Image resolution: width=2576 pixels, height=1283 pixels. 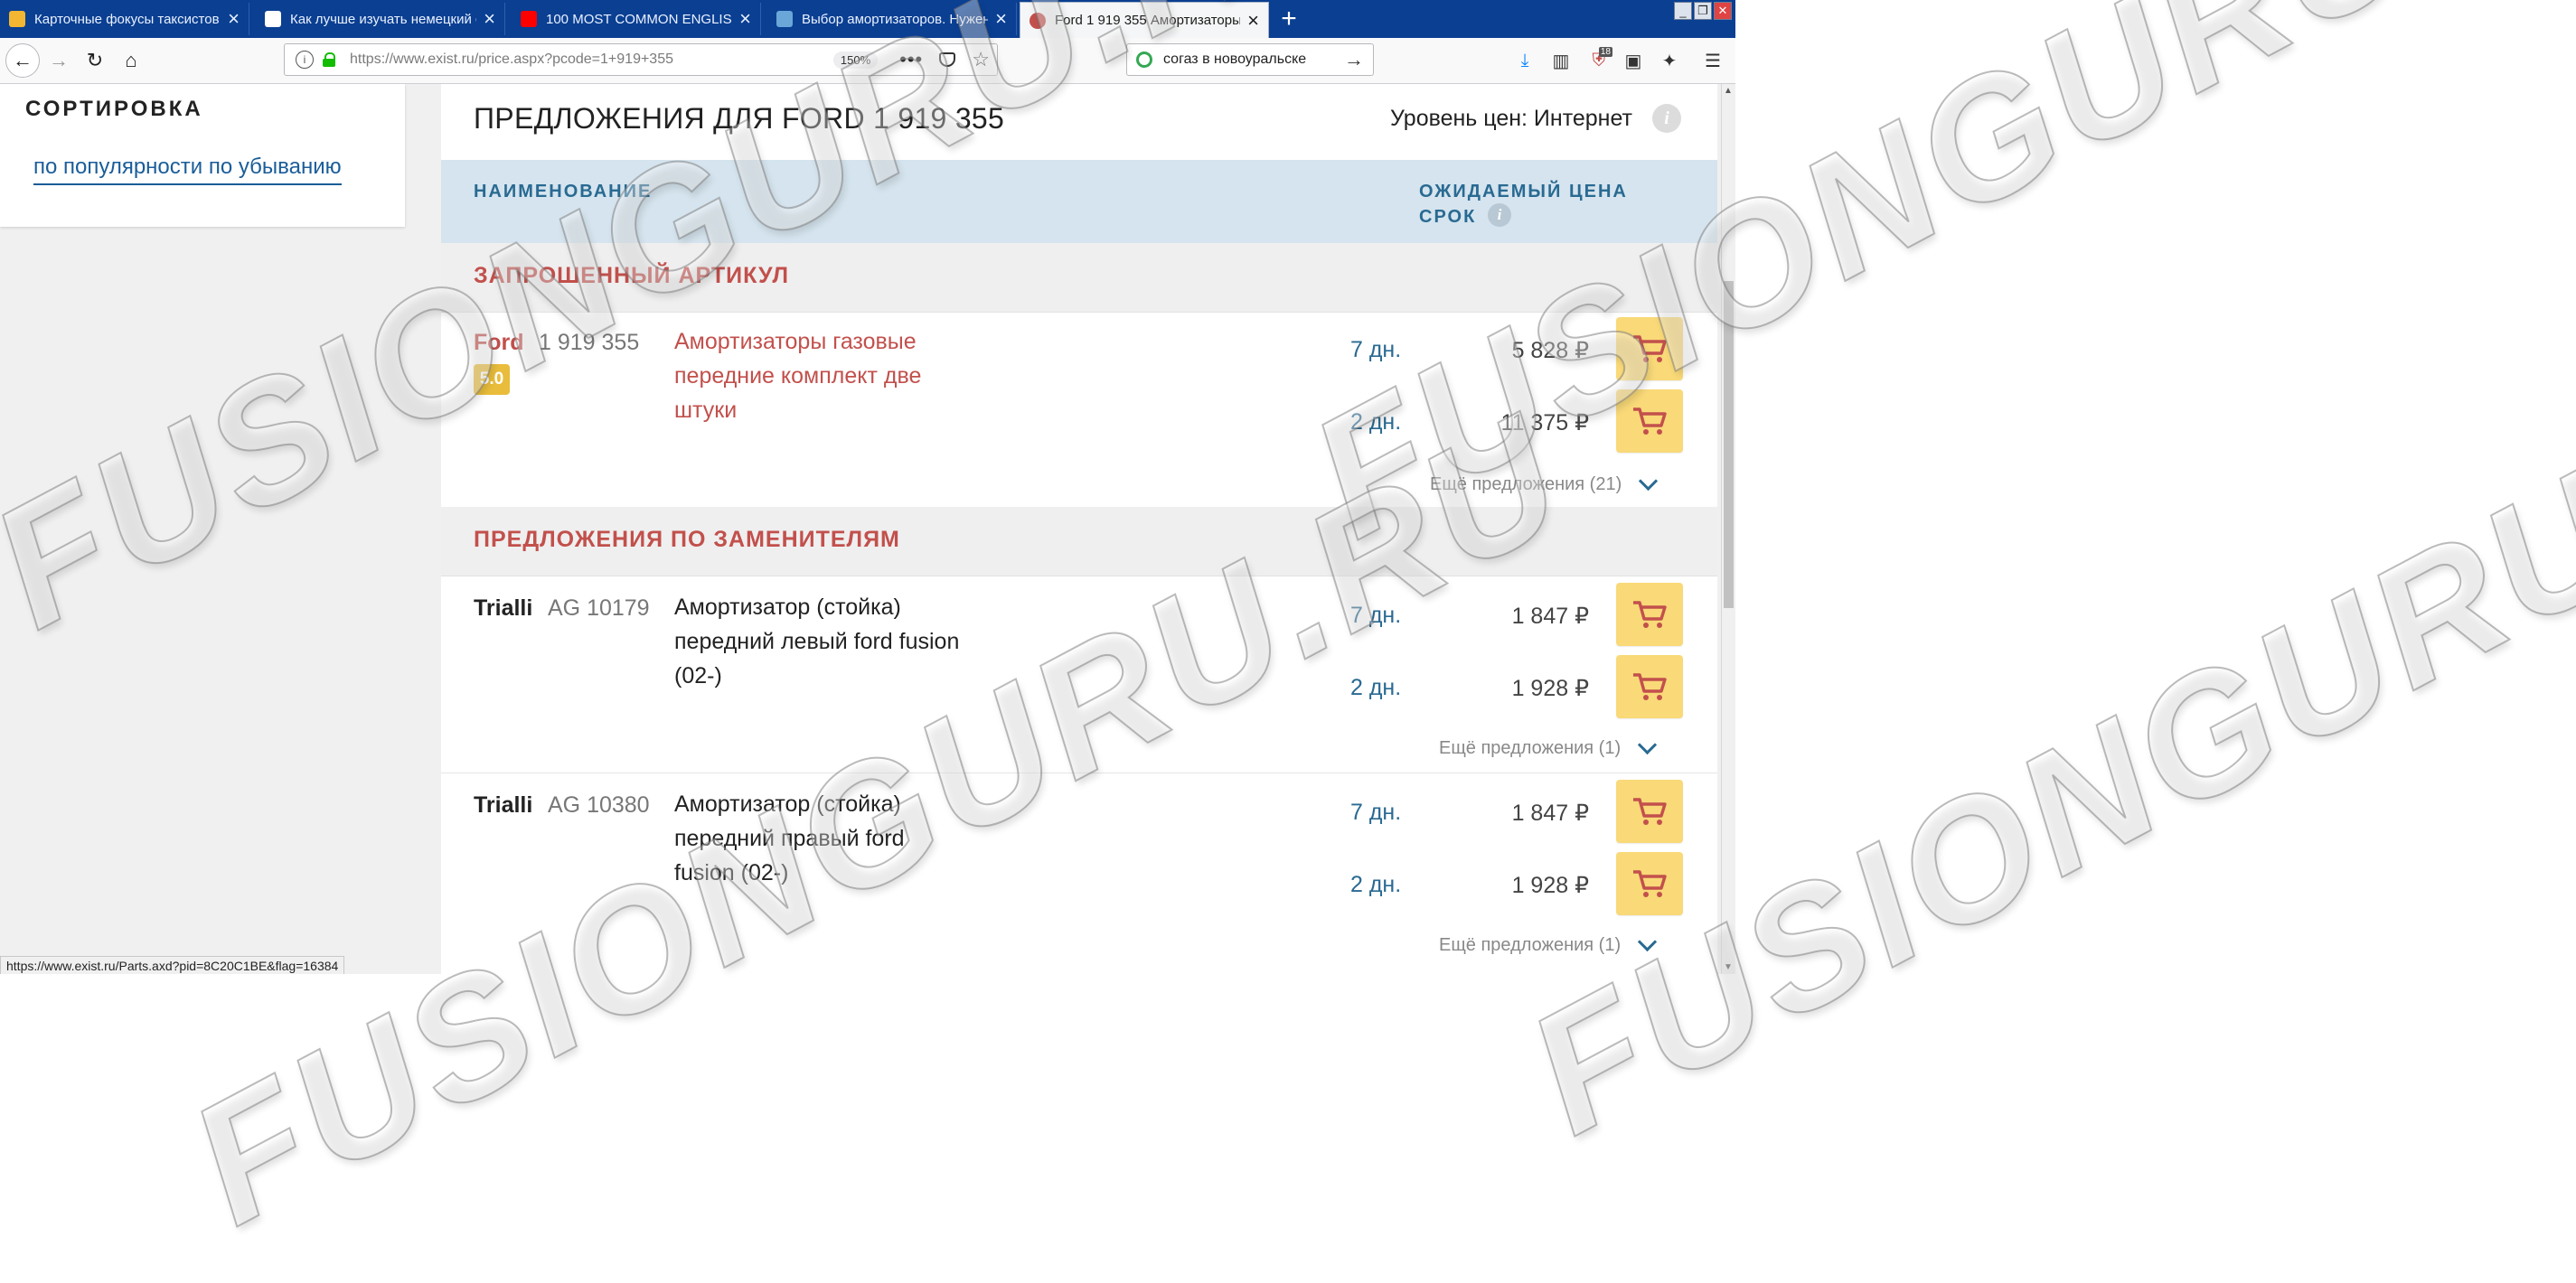 I want to click on zoom-level: 150%, so click(x=856, y=60).